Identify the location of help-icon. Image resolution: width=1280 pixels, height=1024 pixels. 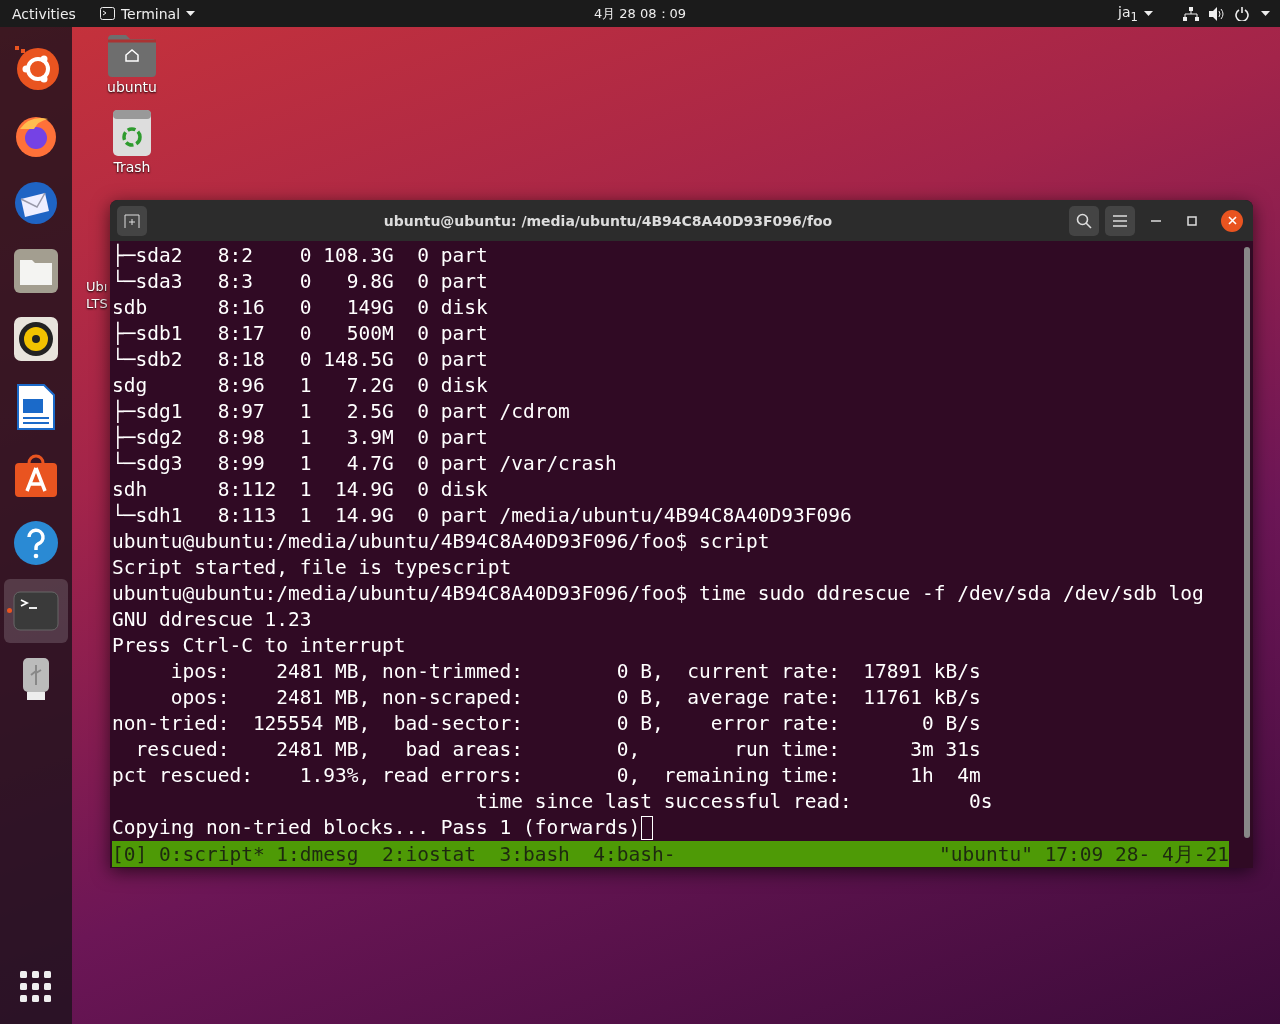
(36, 543).